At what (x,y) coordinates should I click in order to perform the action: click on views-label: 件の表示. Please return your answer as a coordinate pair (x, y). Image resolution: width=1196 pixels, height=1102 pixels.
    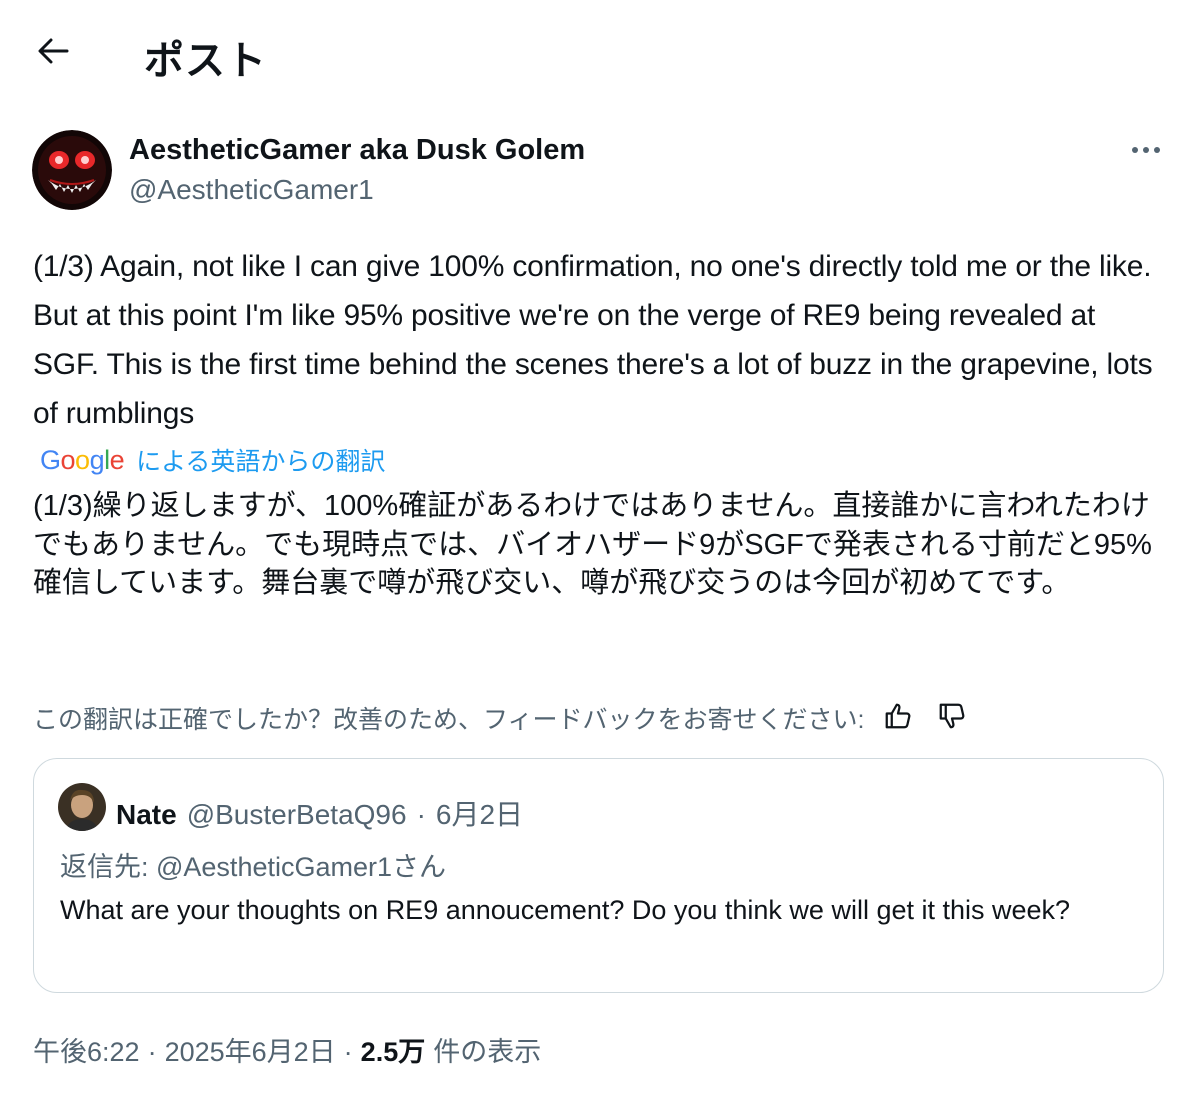
    Looking at the image, I should click on (487, 1052).